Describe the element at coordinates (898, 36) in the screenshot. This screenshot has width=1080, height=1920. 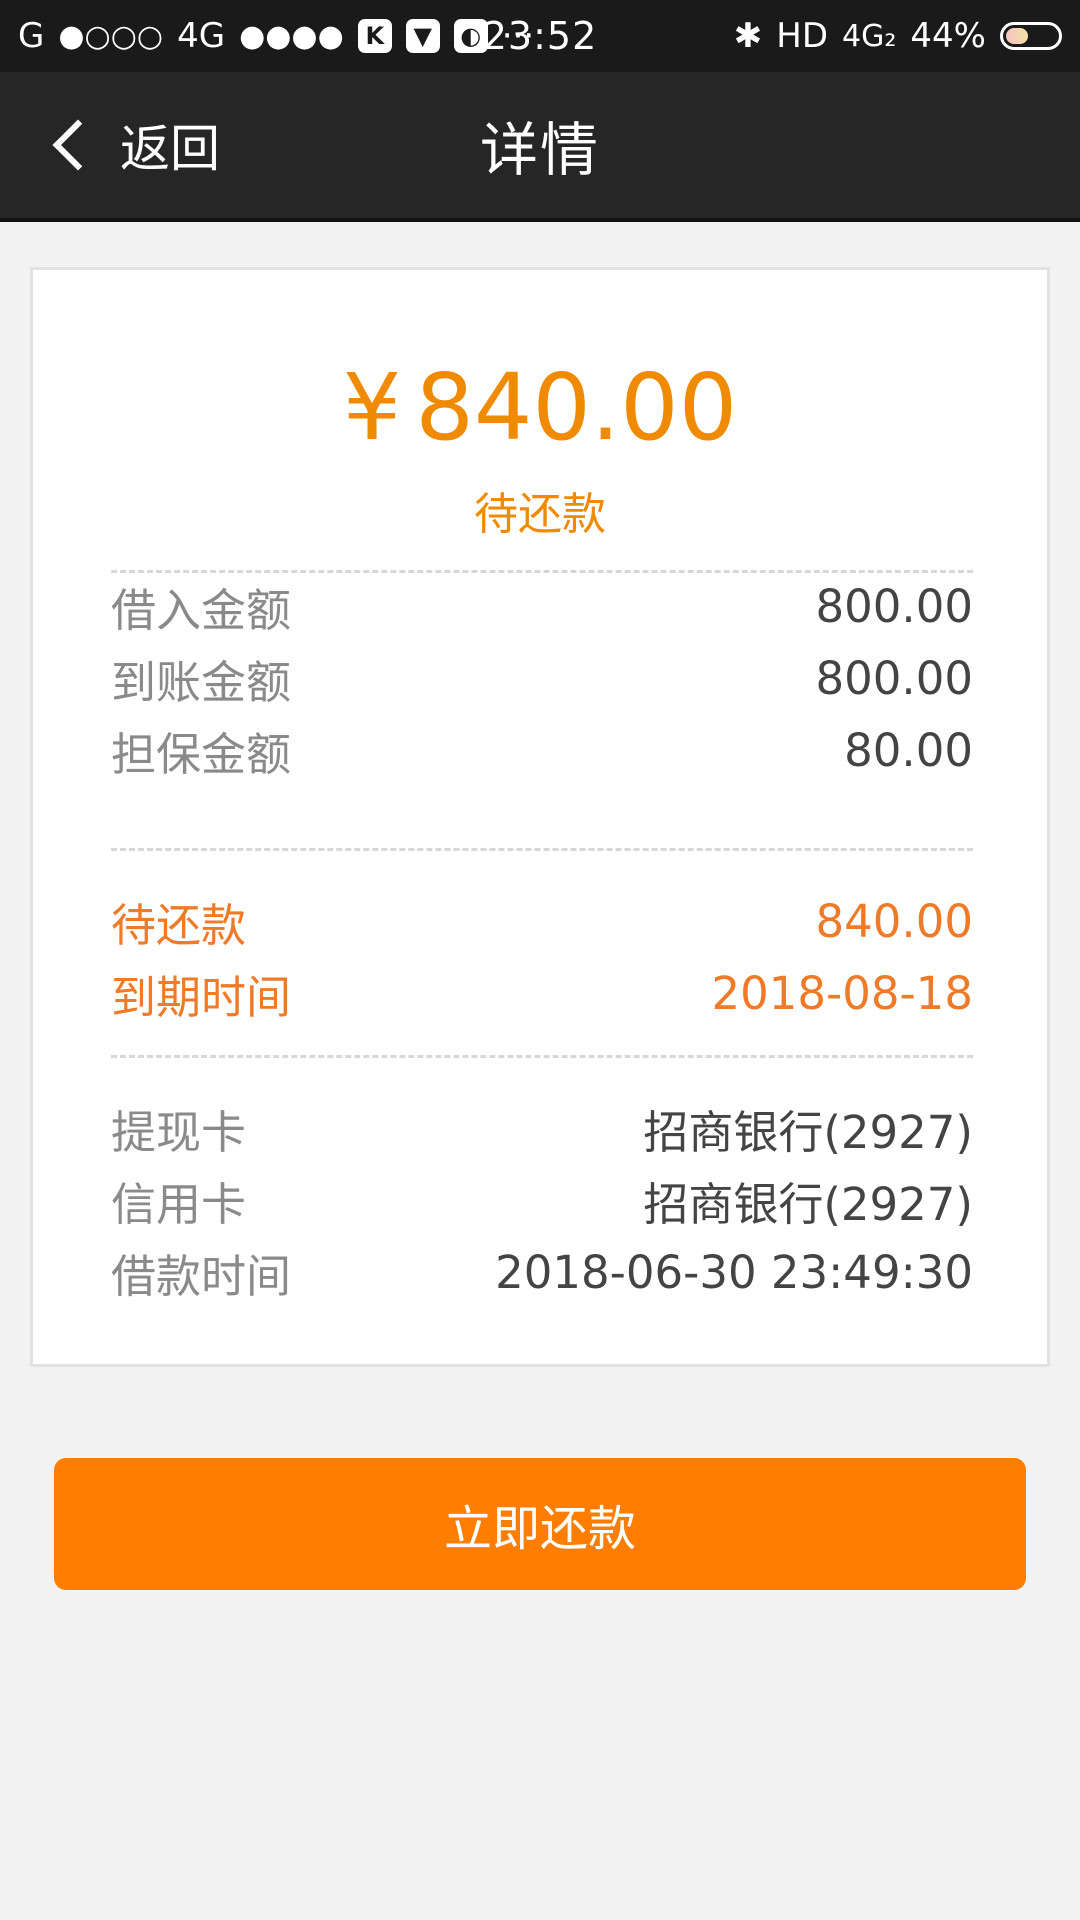
I see `status-right: ✱ HD 4G₂ 44%` at that location.